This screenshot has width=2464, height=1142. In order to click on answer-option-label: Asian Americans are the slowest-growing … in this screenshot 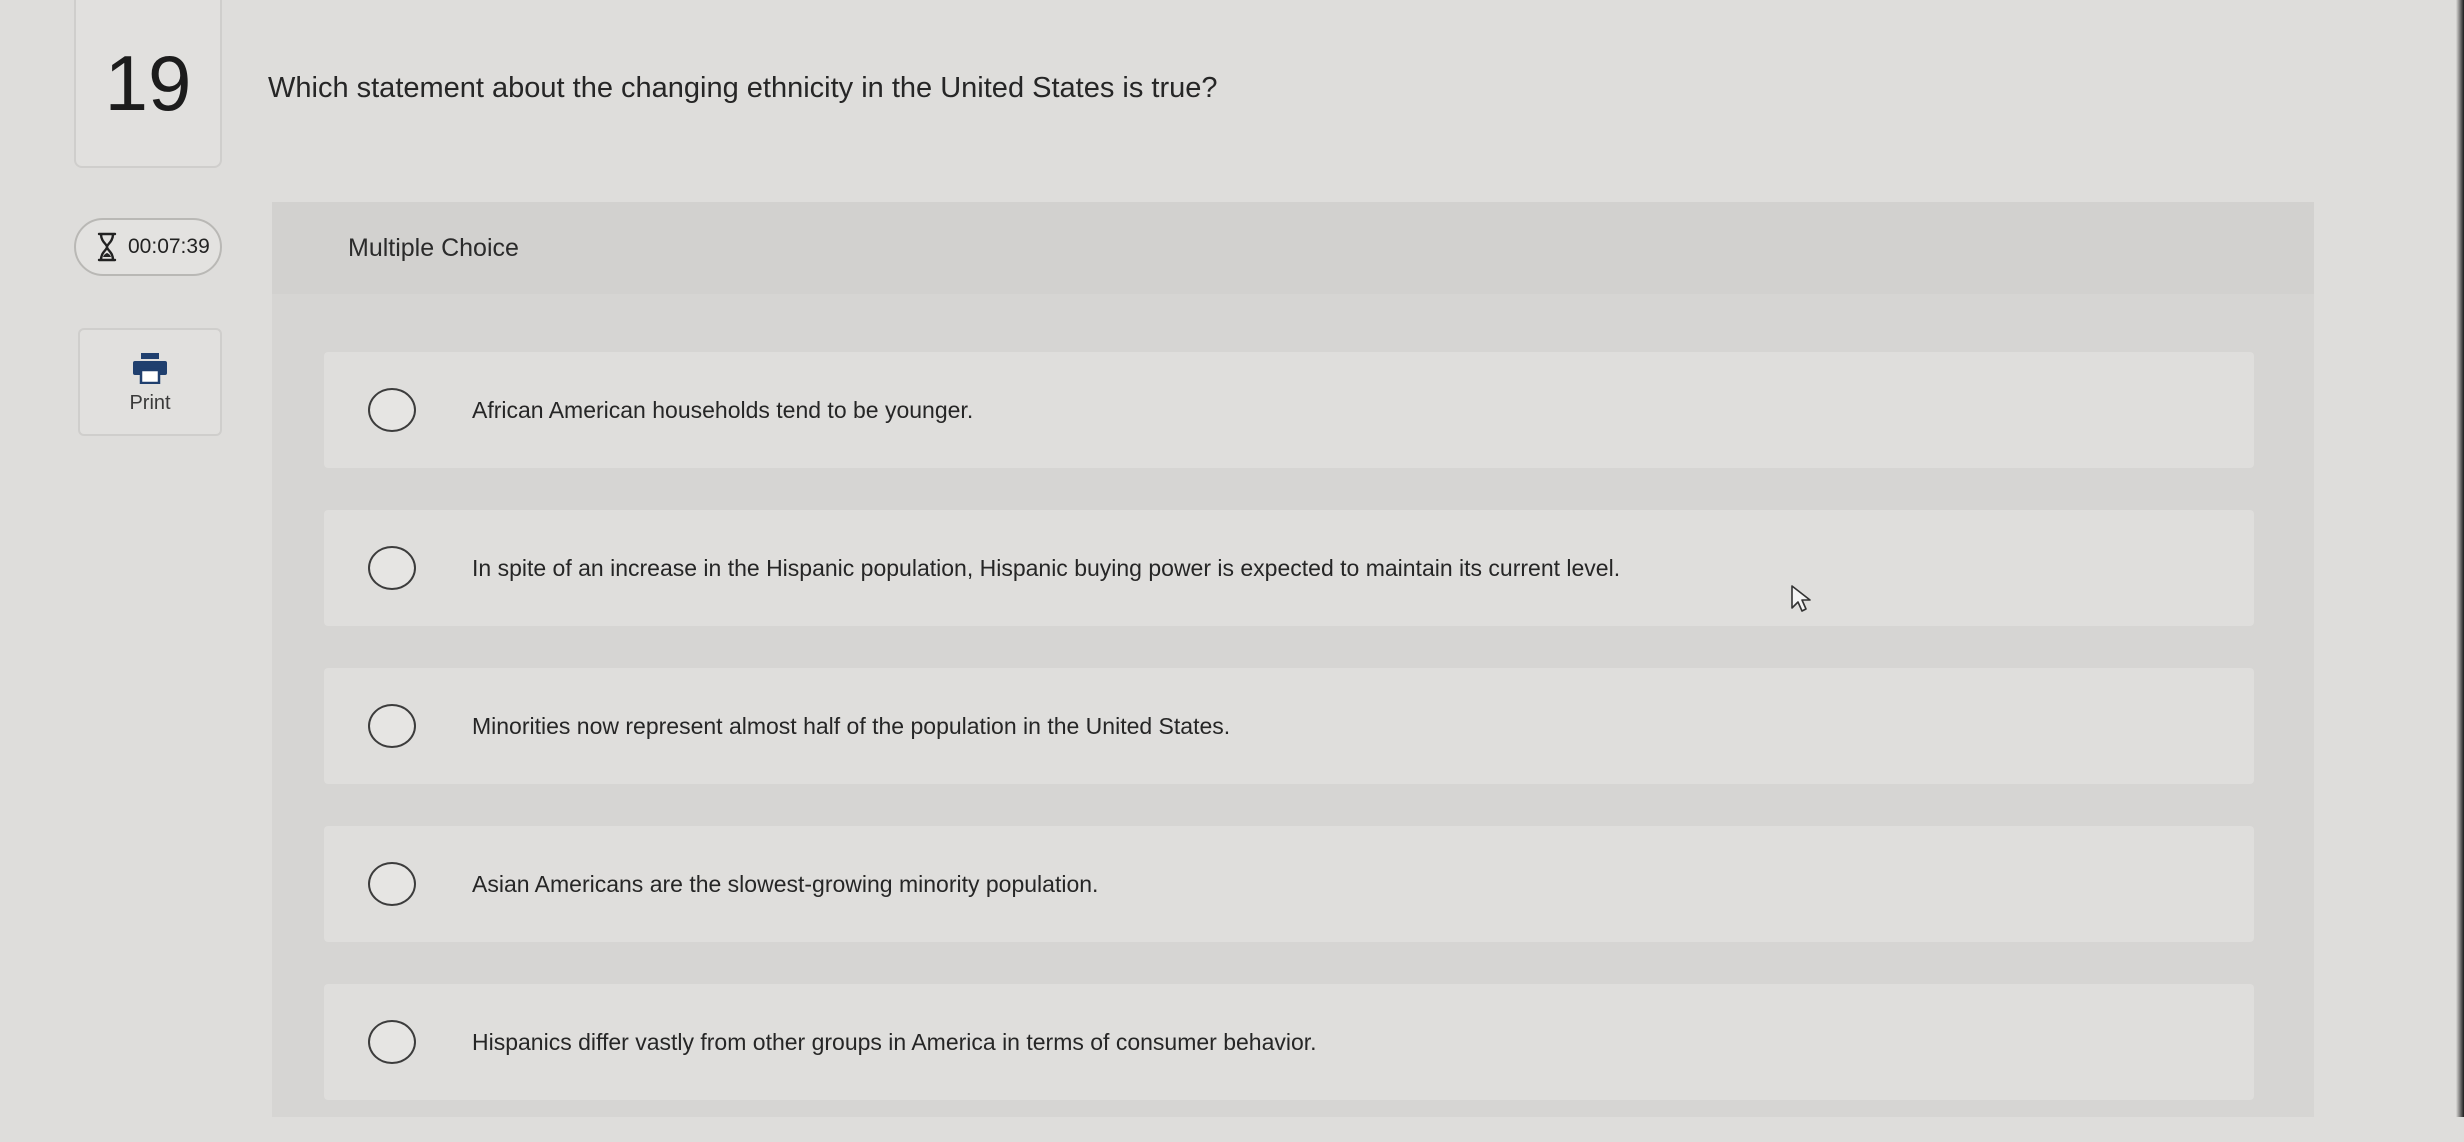, I will do `click(785, 883)`.